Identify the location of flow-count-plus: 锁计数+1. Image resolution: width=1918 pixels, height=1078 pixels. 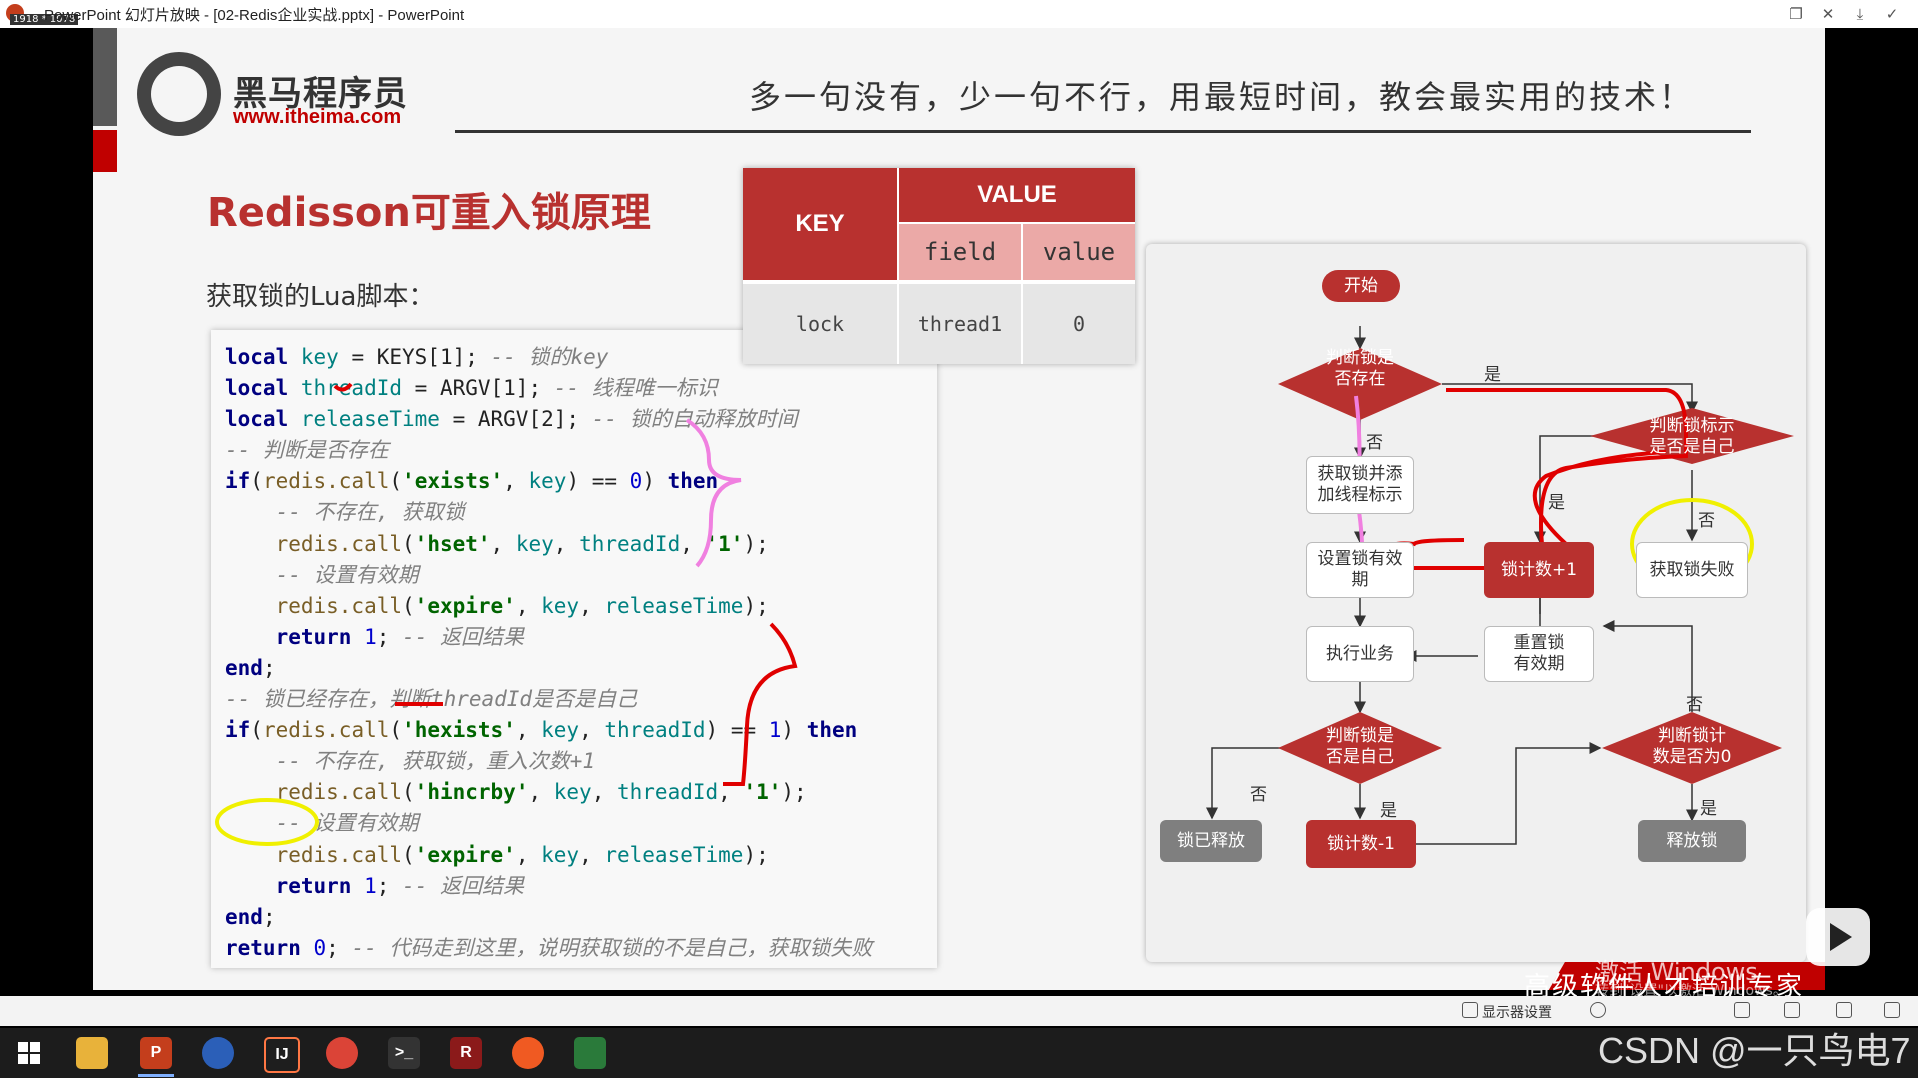
(1539, 570).